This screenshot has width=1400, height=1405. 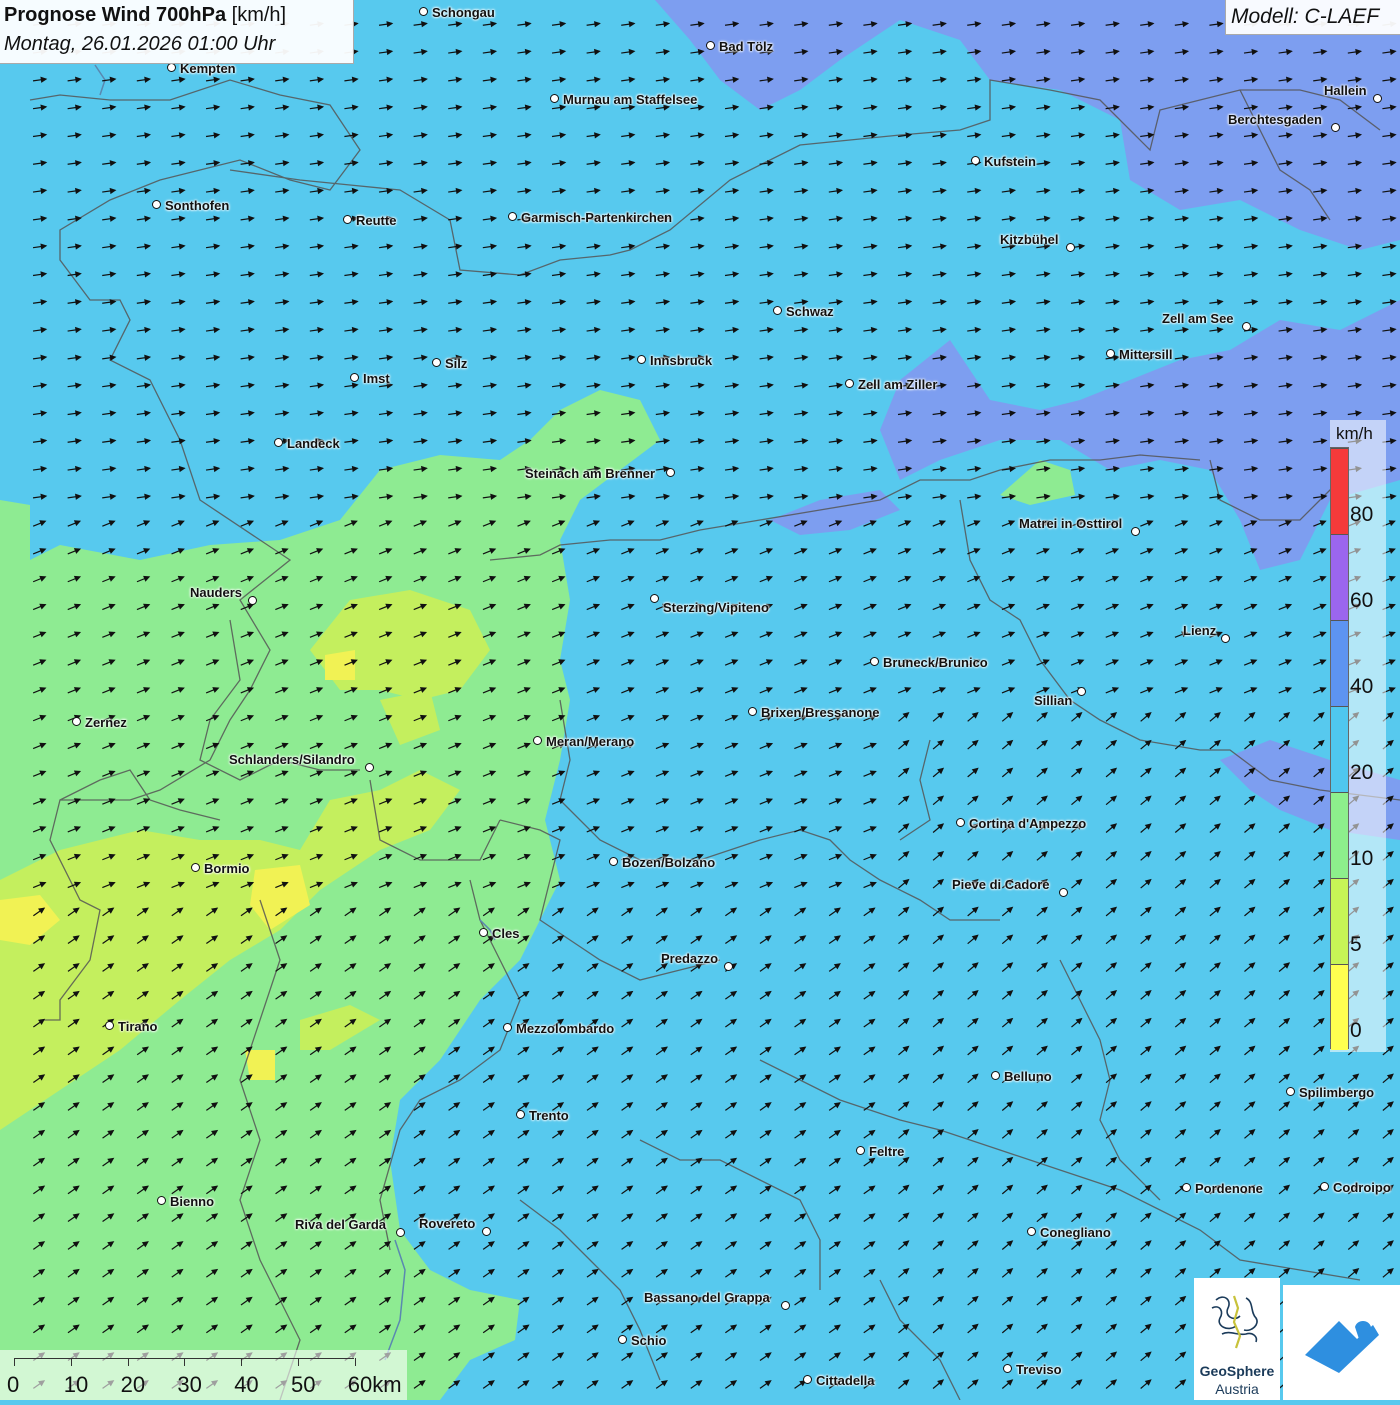 What do you see at coordinates (1354, 433) in the screenshot?
I see `legend-unit: km/h` at bounding box center [1354, 433].